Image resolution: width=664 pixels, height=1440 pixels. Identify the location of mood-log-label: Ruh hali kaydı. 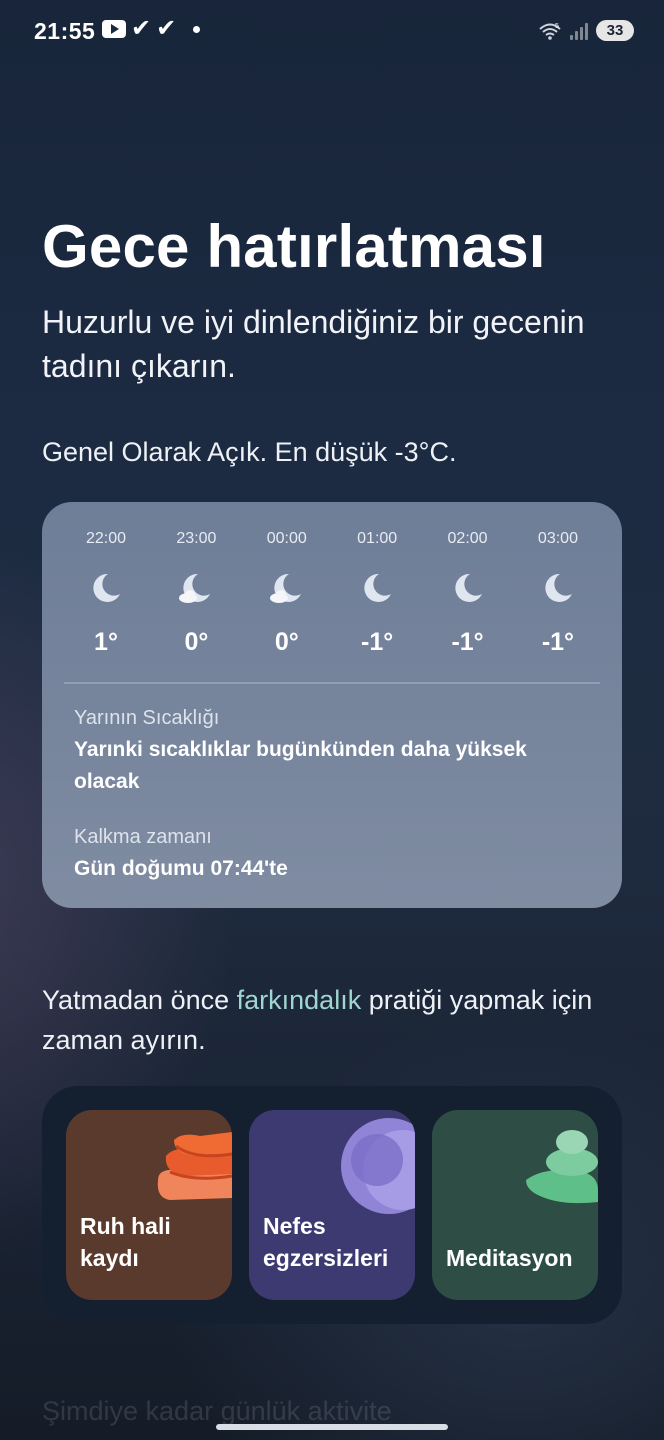
(125, 1242).